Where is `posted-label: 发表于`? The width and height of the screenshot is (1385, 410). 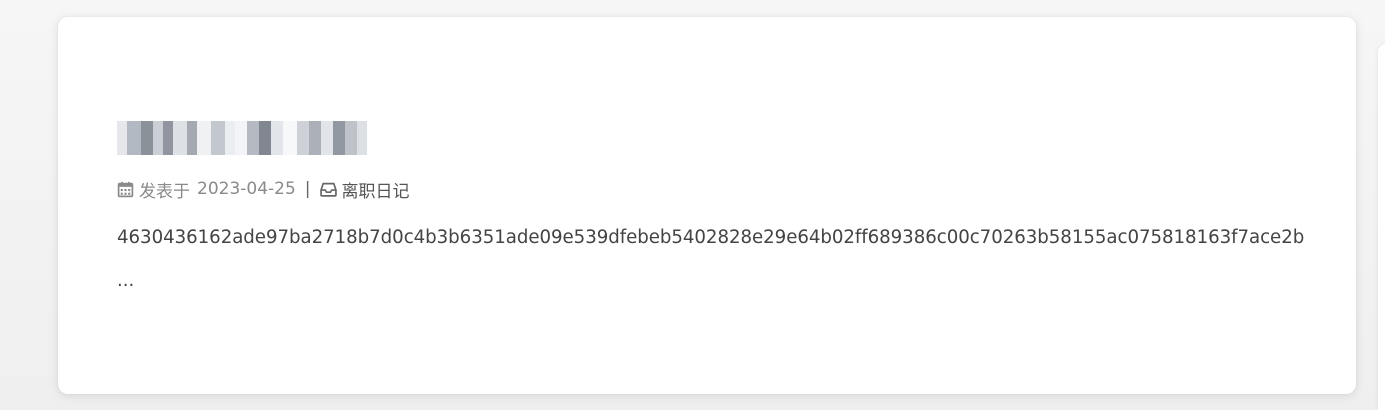
posted-label: 发表于 is located at coordinates (164, 191).